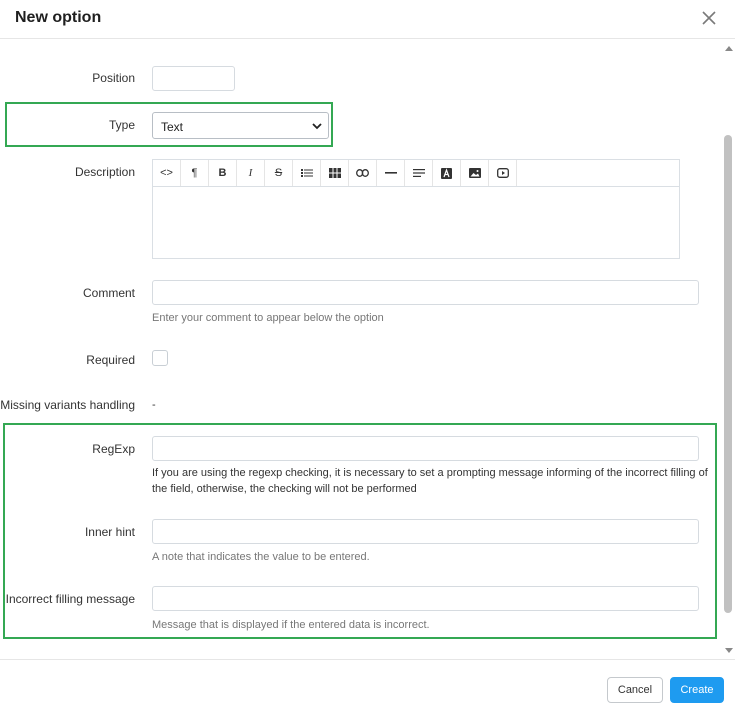 Image resolution: width=735 pixels, height=714 pixels. I want to click on paragraph-icon: ¶, so click(195, 173).